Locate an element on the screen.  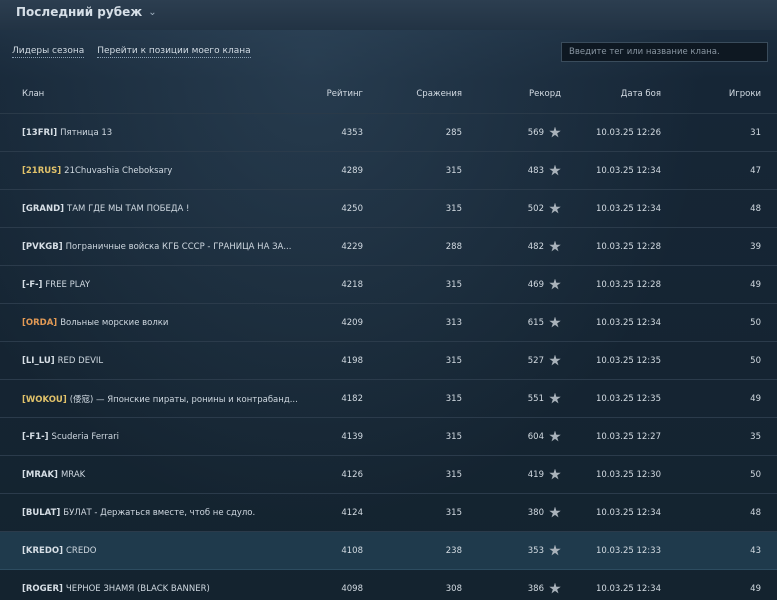
date-cell: 10.03.25 12:28 is located at coordinates (628, 284).